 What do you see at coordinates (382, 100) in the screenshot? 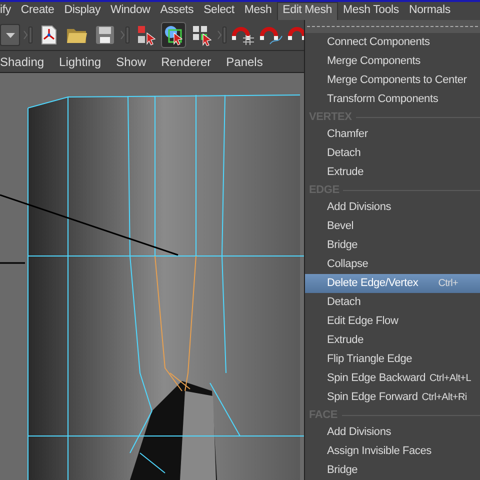
I see `menu-item-label: Transform Components` at bounding box center [382, 100].